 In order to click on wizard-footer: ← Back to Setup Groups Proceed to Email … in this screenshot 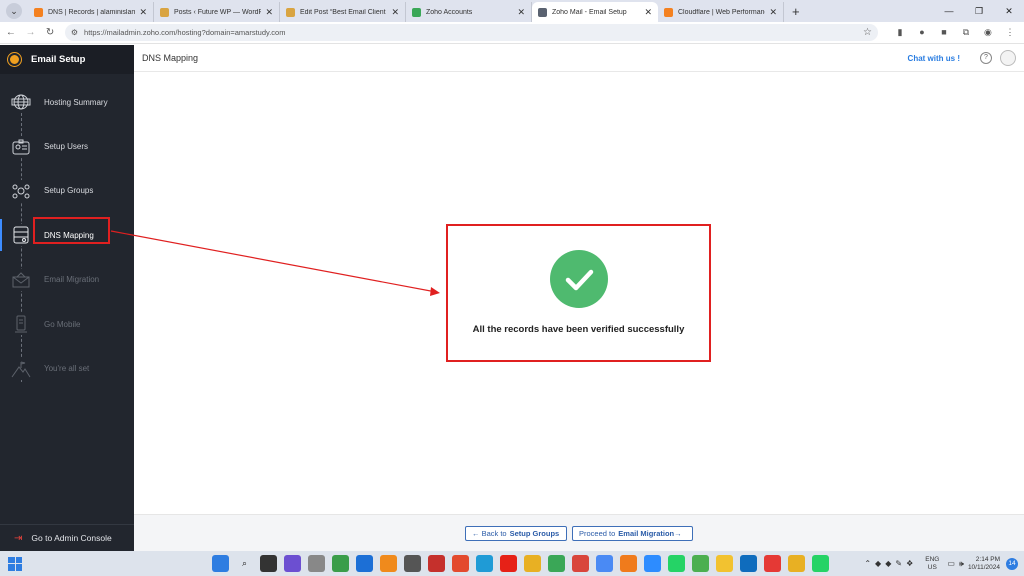, I will do `click(579, 532)`.